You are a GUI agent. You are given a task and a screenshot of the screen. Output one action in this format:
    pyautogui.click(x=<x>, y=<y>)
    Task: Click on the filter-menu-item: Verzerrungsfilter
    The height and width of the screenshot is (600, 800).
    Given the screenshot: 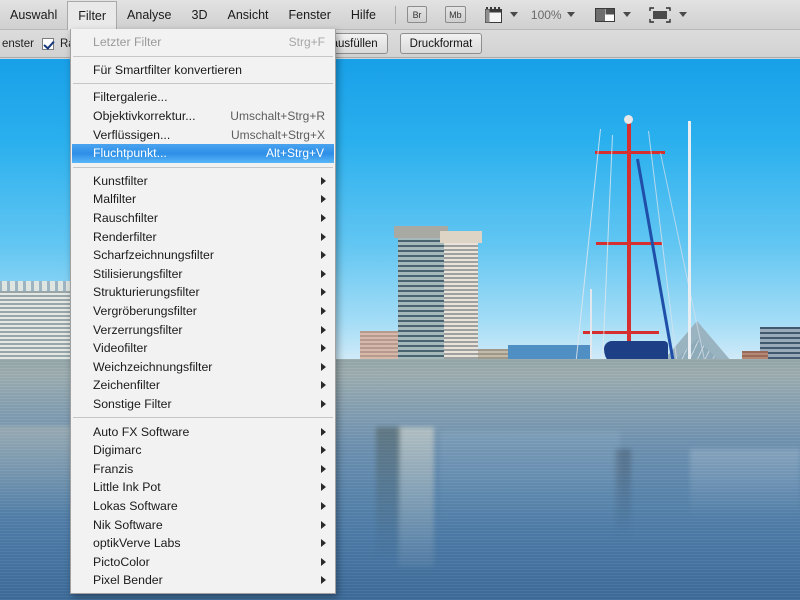 What is the action you would take?
    pyautogui.click(x=203, y=329)
    